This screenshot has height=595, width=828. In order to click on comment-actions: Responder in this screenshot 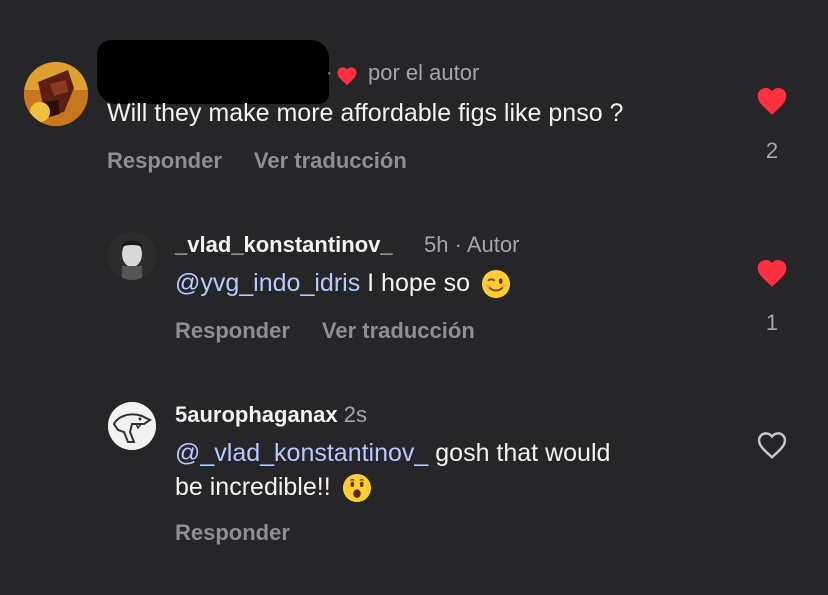, I will do `click(232, 533)`.